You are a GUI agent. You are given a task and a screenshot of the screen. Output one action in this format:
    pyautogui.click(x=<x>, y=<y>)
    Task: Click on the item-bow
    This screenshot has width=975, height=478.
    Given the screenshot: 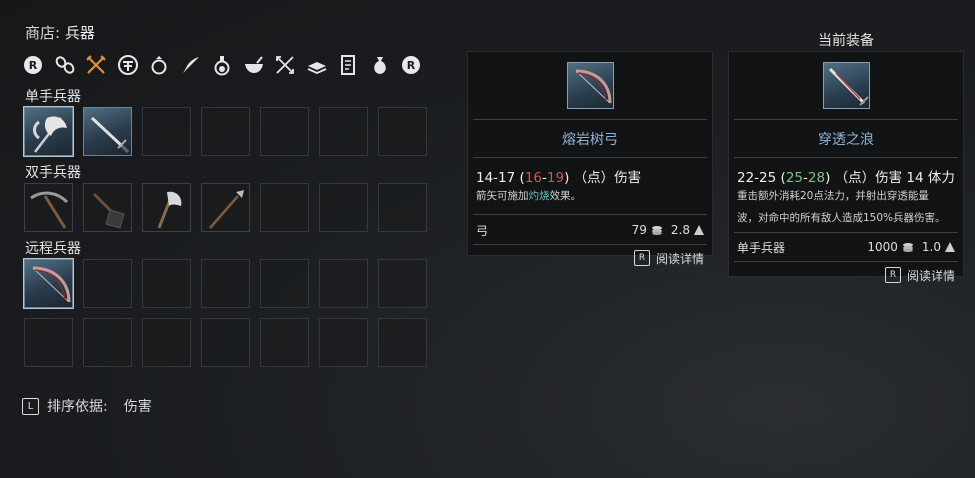 What is the action you would take?
    pyautogui.click(x=48, y=283)
    